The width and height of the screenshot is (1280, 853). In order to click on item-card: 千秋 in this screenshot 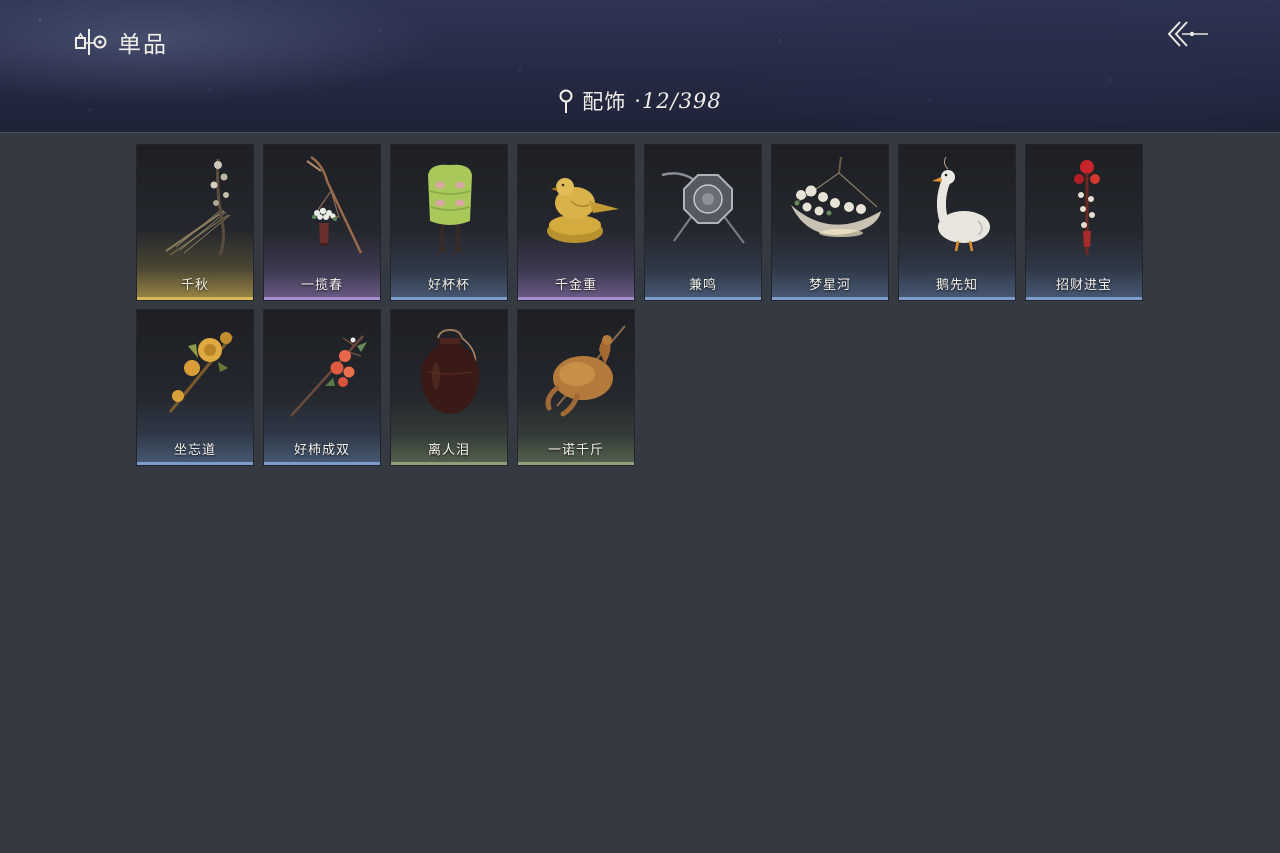, I will do `click(195, 222)`.